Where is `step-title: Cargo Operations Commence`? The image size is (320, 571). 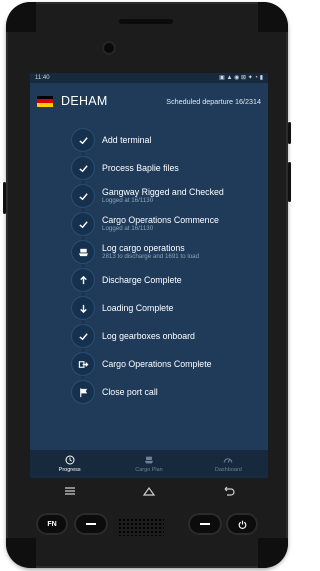
step-title: Cargo Operations Commence is located at coordinates (160, 220).